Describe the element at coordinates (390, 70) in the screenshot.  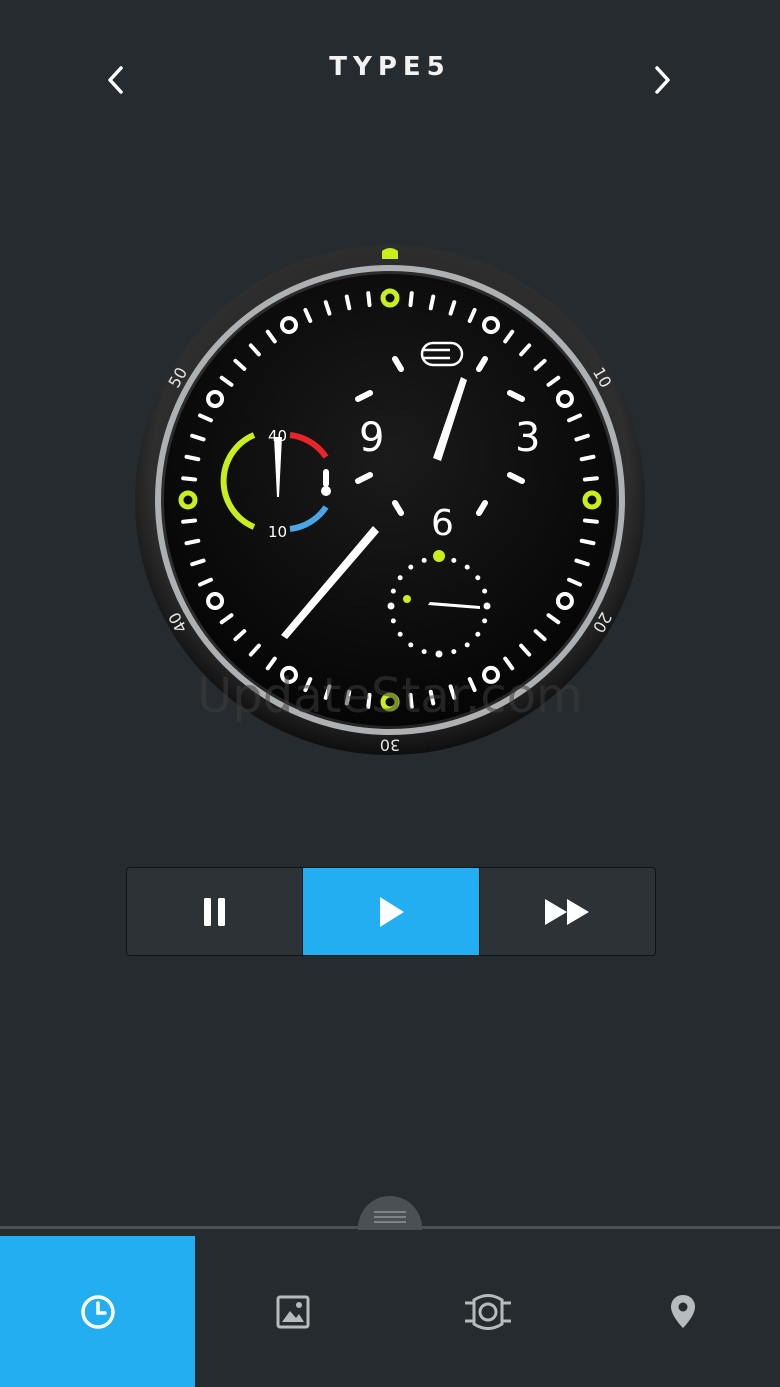
I see `header: TYPE5` at that location.